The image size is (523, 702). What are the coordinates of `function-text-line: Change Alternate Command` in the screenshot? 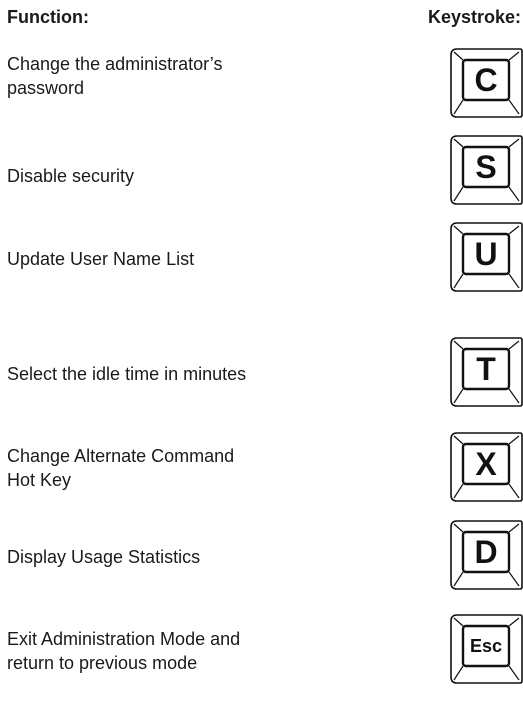 It's located at (121, 456).